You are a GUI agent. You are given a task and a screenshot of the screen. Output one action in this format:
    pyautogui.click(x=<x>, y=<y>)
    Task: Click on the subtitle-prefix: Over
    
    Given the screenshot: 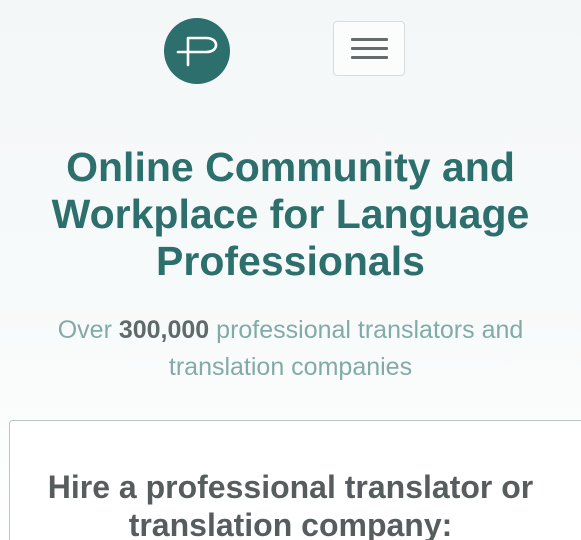 What is the action you would take?
    pyautogui.click(x=88, y=330)
    